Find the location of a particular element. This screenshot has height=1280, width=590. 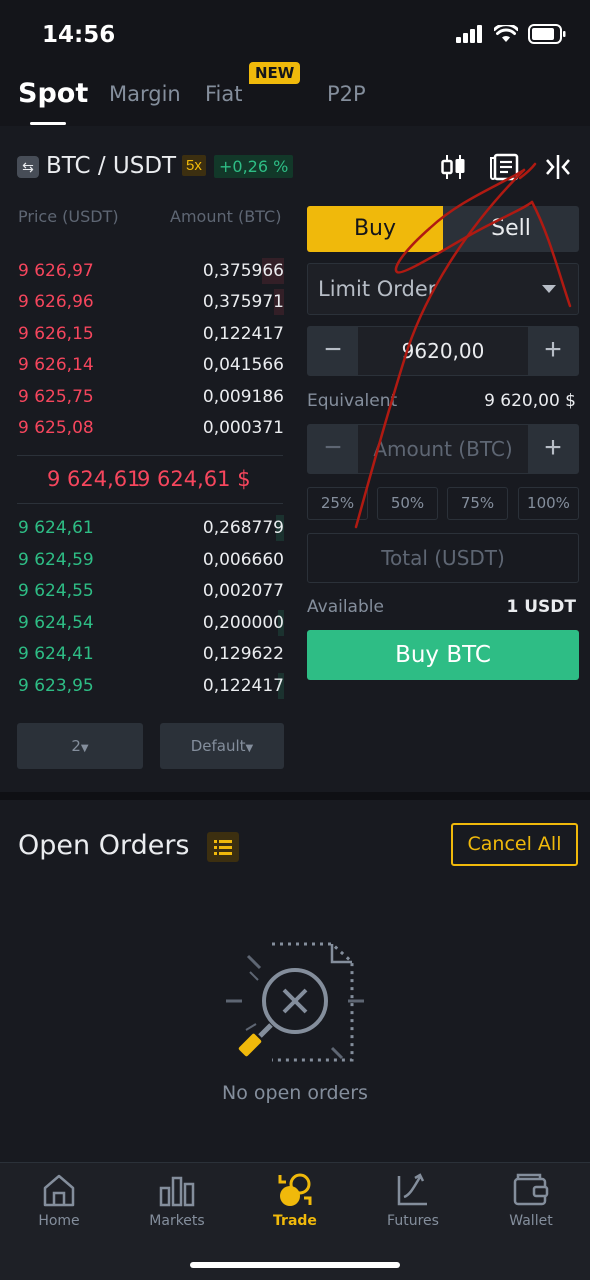

nav-label: Futures is located at coordinates (413, 1221).